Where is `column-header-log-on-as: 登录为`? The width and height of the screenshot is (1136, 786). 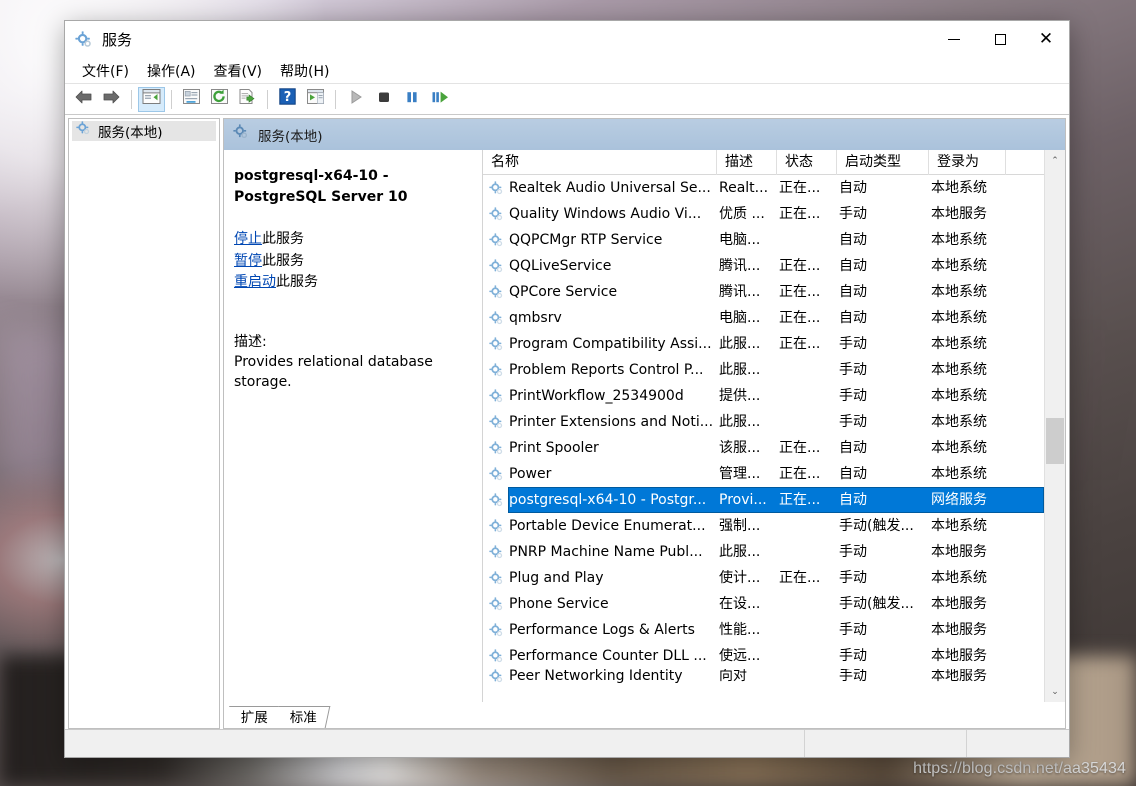 column-header-log-on-as: 登录为 is located at coordinates (967, 162).